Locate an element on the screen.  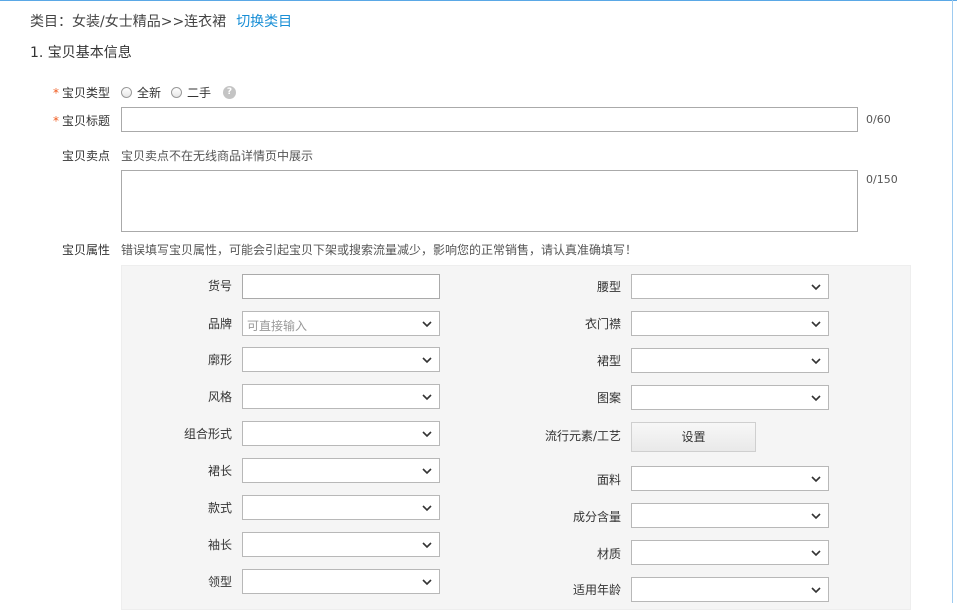
item-title-label: * 宝贝标题 is located at coordinates (70, 120).